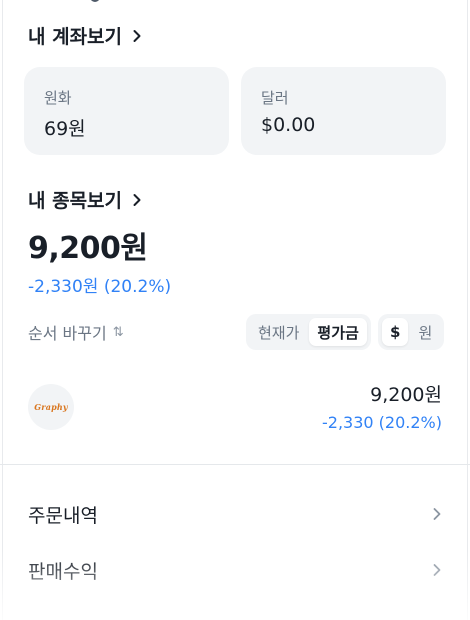 This screenshot has width=470, height=620. Describe the element at coordinates (235, 408) in the screenshot. I see `holding-row: Graphy 9,200원 -2,330 (20.2%)` at that location.